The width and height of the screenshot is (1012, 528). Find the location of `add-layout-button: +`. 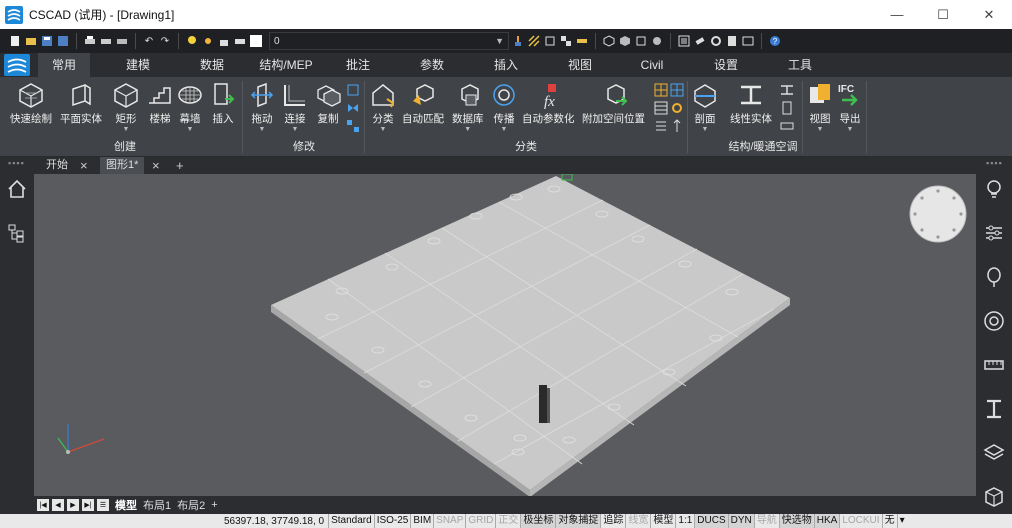

add-layout-button: + is located at coordinates (214, 505).